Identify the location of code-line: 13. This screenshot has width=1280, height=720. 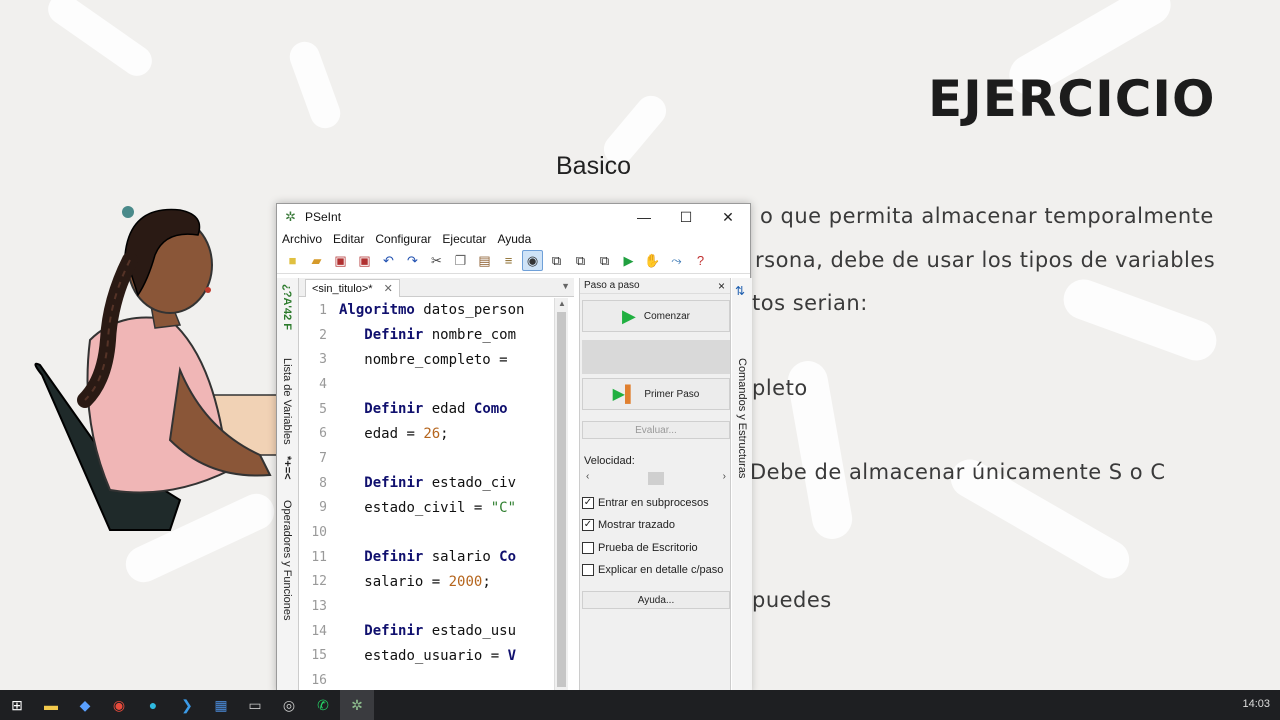
(426, 606).